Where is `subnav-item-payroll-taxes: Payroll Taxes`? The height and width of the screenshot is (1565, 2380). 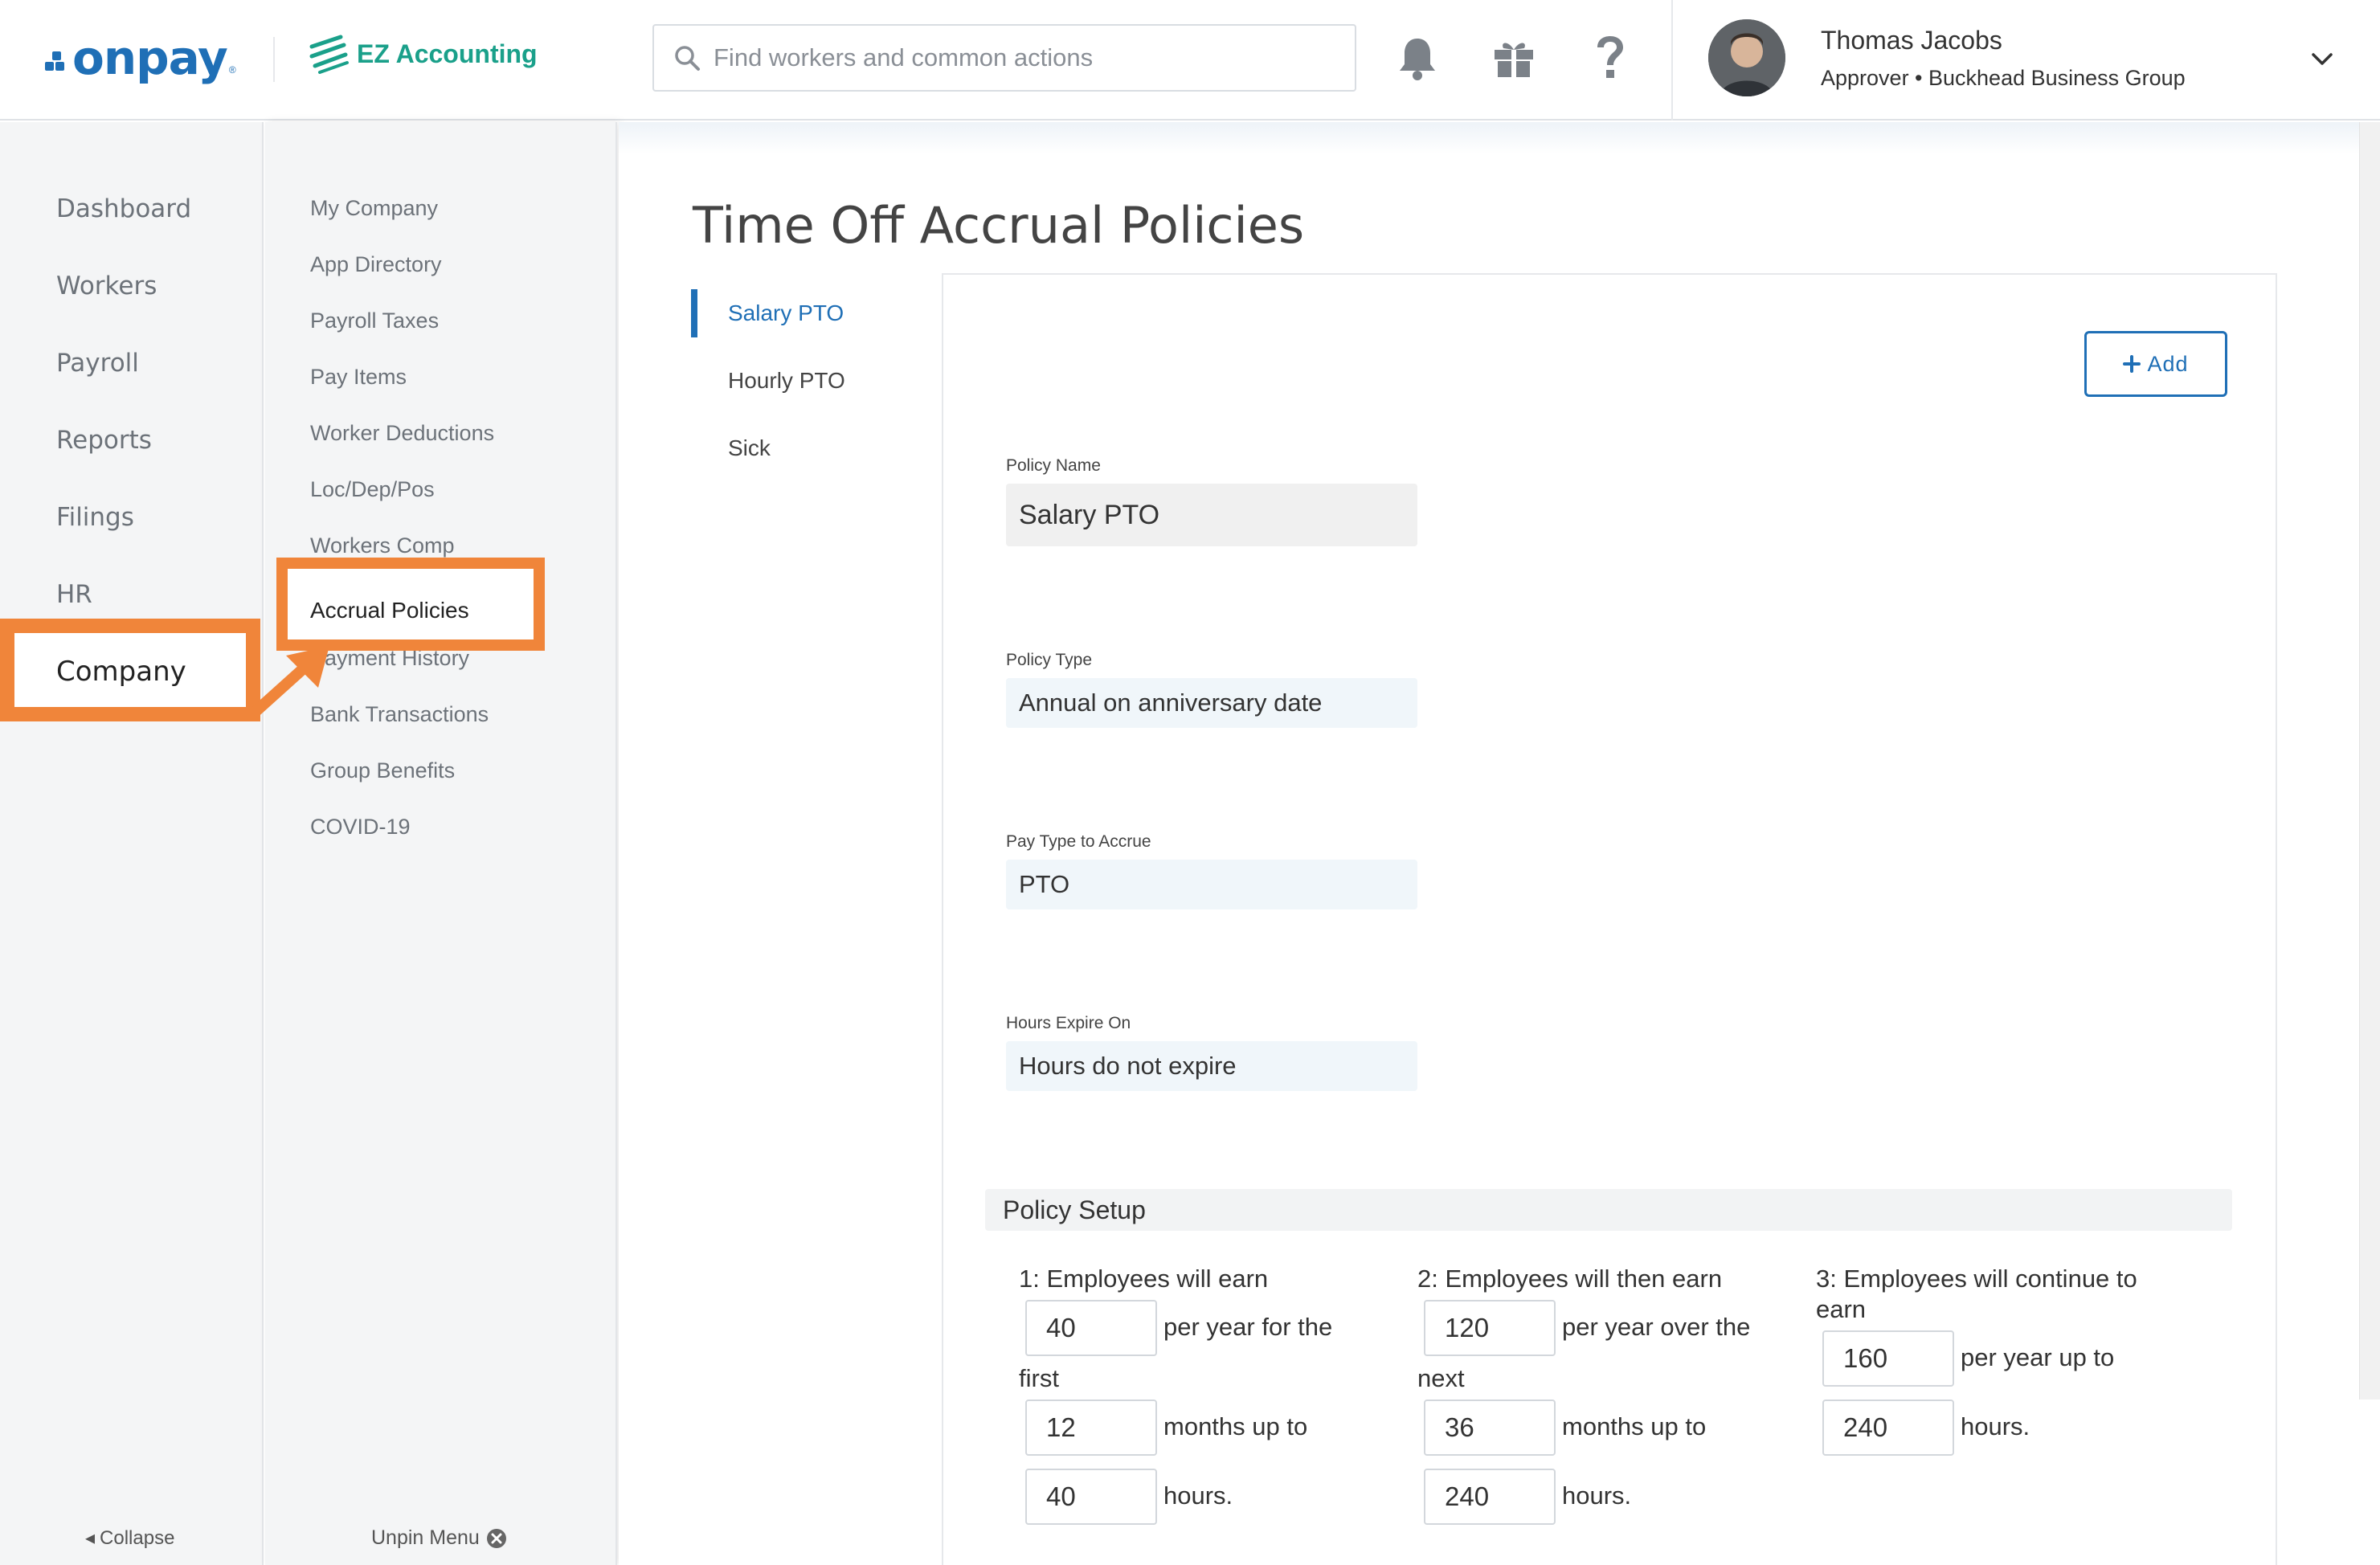 subnav-item-payroll-taxes: Payroll Taxes is located at coordinates (374, 321).